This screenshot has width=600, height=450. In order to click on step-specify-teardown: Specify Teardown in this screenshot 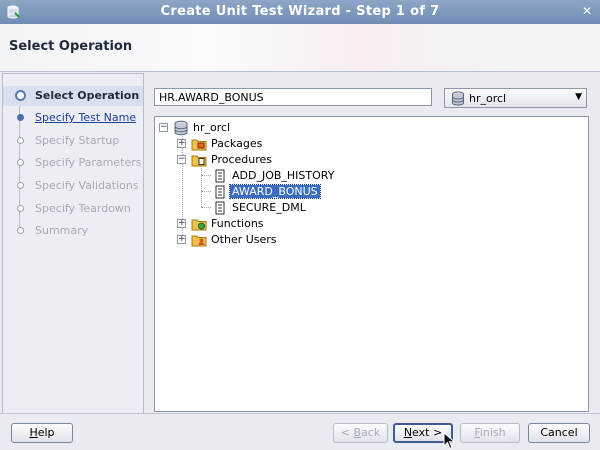, I will do `click(73, 209)`.